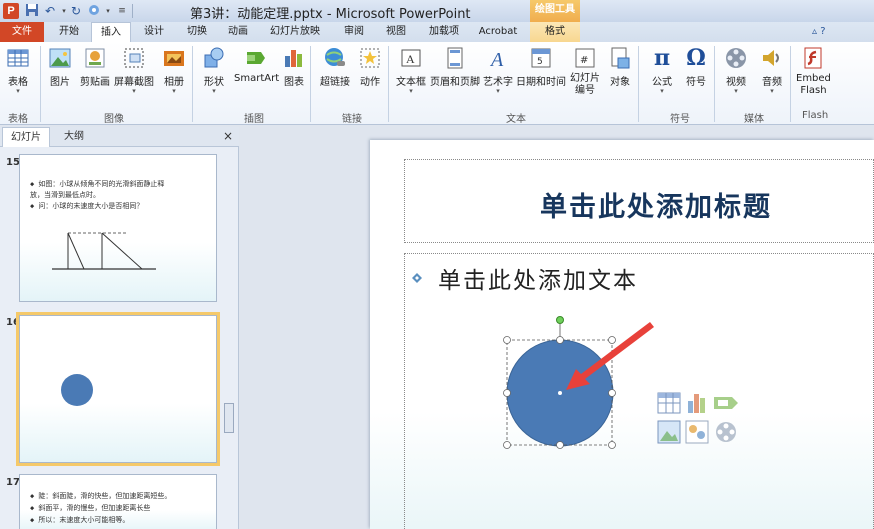 The image size is (874, 529). I want to click on insert-chart-button: 图表, so click(294, 67).